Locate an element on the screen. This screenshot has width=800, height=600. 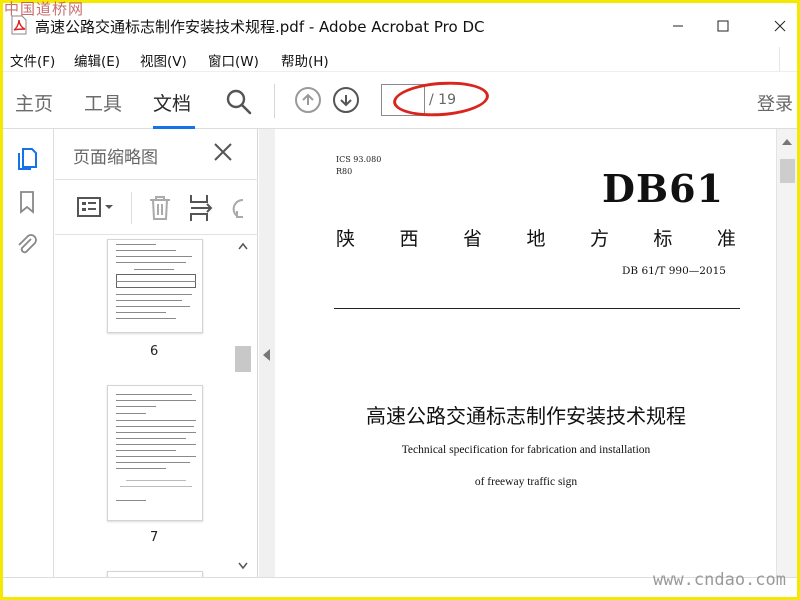
attachment-icon is located at coordinates (27, 246).